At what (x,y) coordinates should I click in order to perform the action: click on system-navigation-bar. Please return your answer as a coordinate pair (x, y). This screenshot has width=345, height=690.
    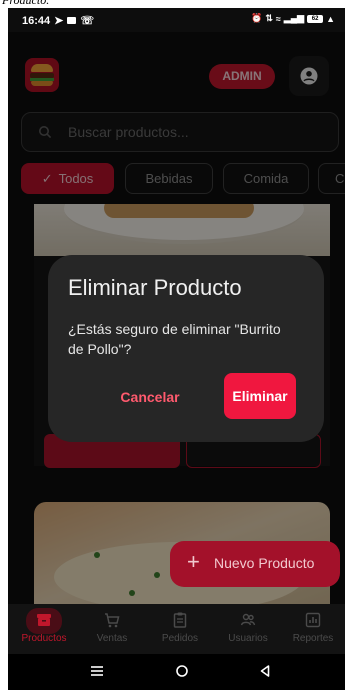
    Looking at the image, I should click on (176, 672).